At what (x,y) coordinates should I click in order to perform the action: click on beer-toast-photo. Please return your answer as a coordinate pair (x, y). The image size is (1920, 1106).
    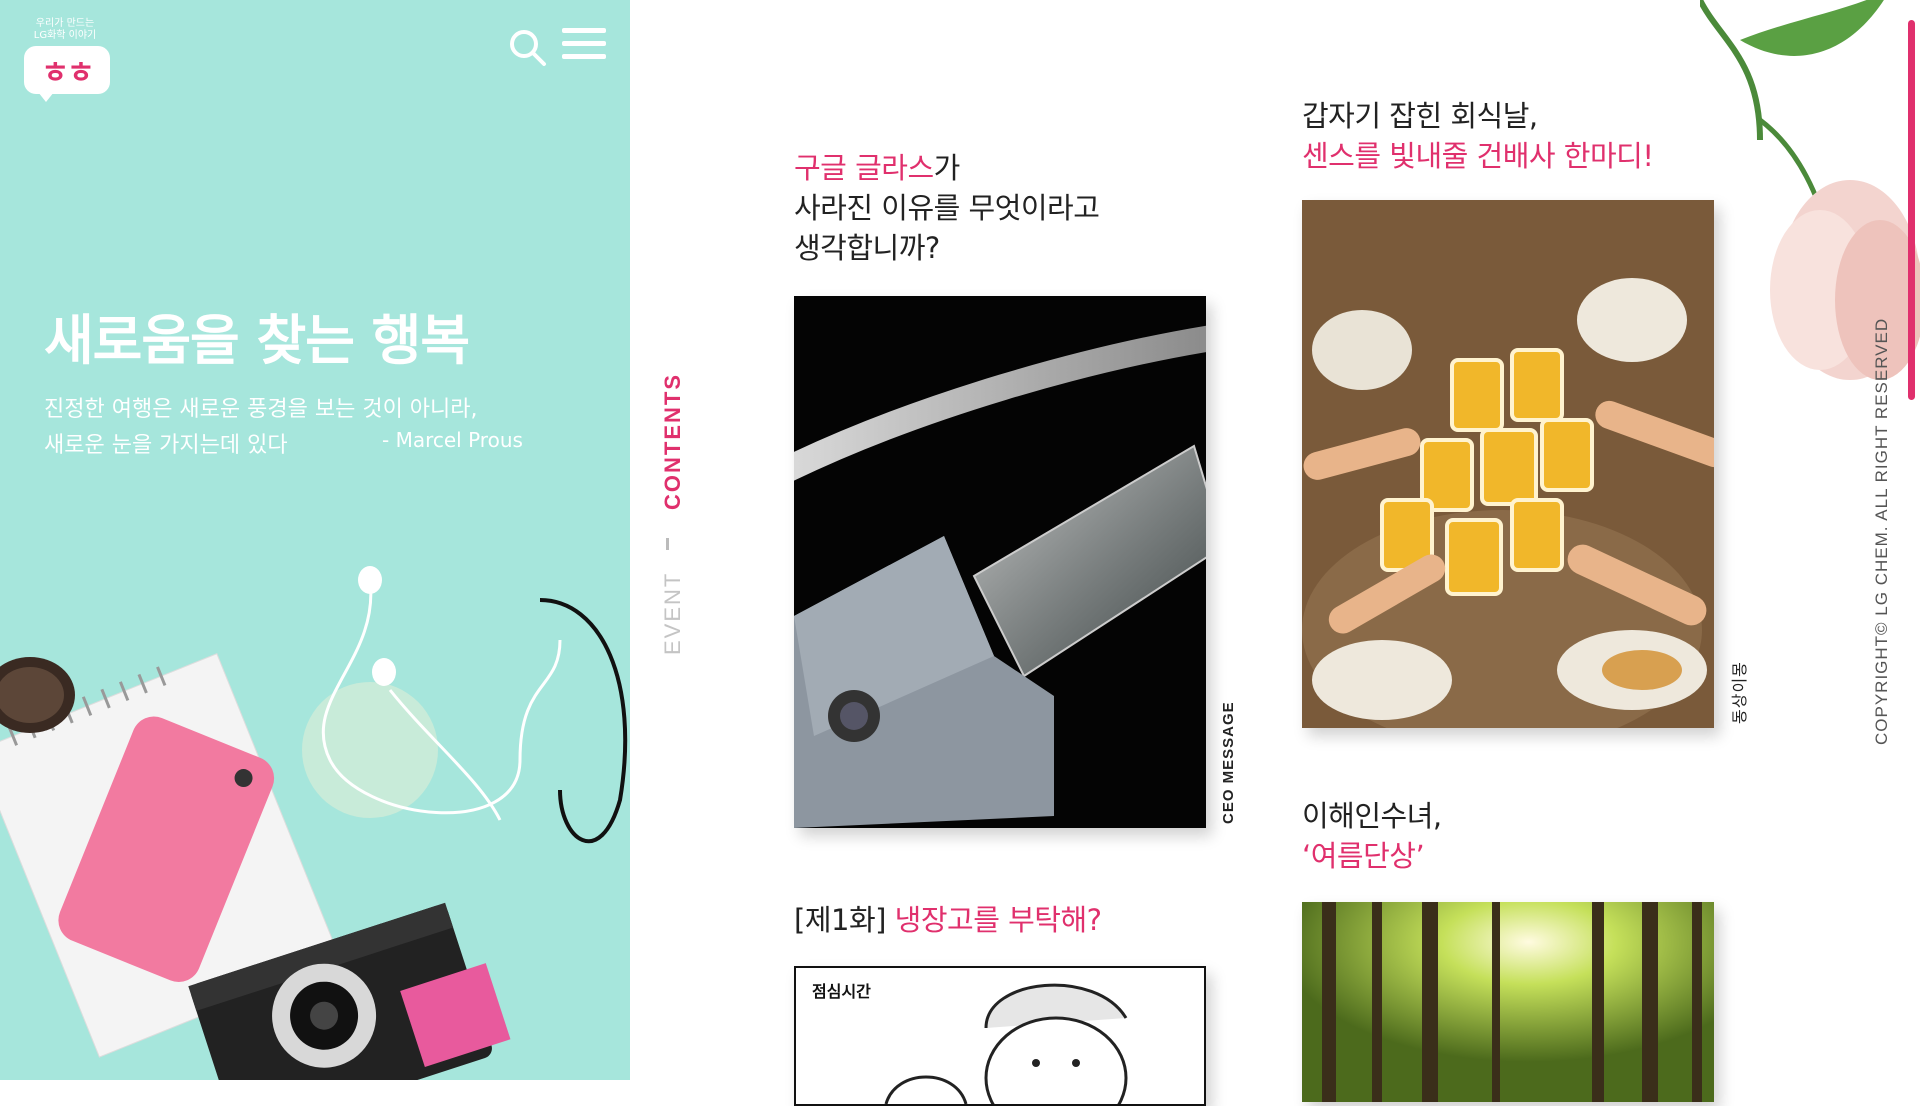
    Looking at the image, I should click on (1508, 464).